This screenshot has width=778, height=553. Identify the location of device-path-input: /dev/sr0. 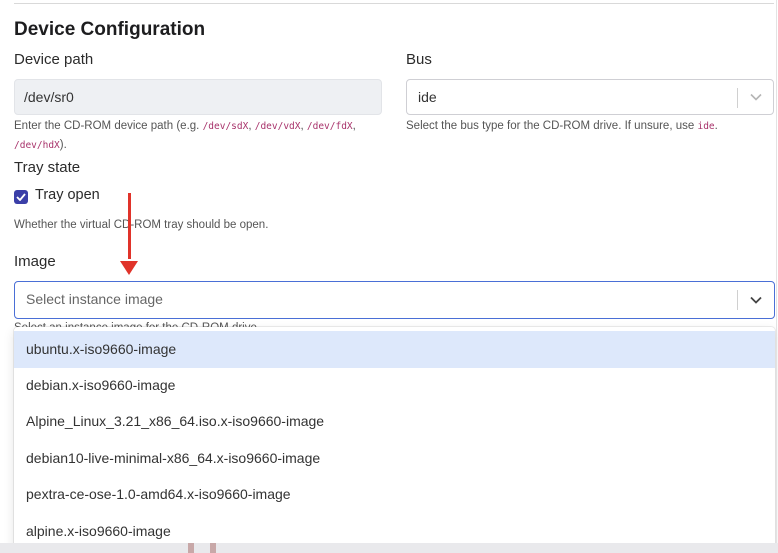
(198, 97).